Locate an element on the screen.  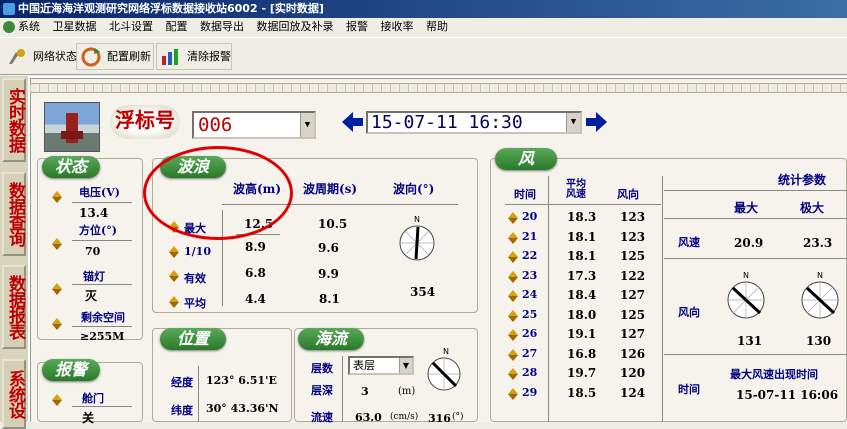
stats-speed-max: 20.9 is located at coordinates (749, 243).